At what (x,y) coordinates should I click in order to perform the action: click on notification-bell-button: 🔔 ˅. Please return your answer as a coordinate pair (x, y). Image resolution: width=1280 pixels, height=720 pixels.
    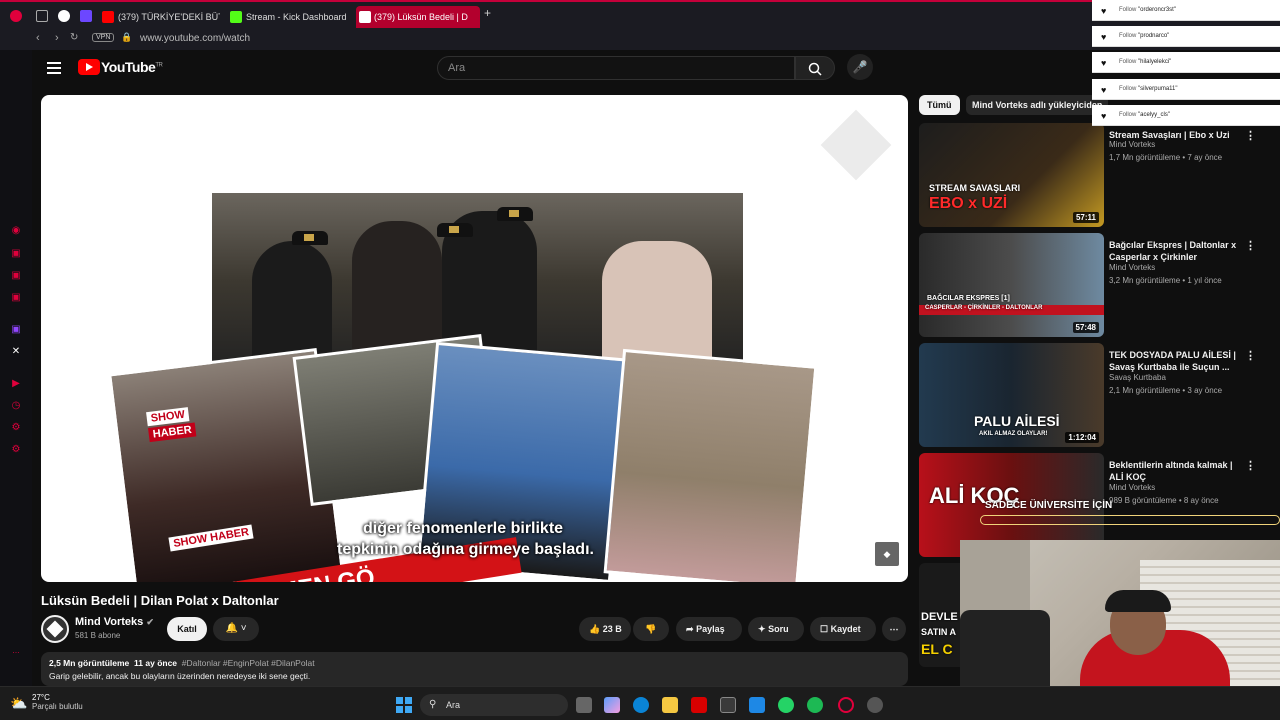
    Looking at the image, I should click on (236, 629).